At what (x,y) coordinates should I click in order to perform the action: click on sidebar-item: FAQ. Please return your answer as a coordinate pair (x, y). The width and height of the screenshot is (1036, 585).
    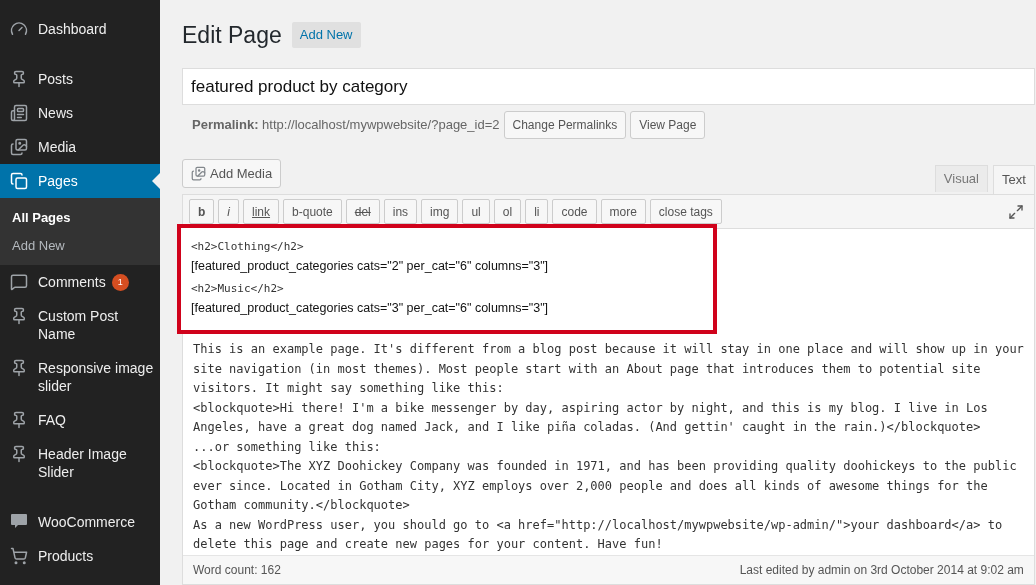
    Looking at the image, I should click on (80, 420).